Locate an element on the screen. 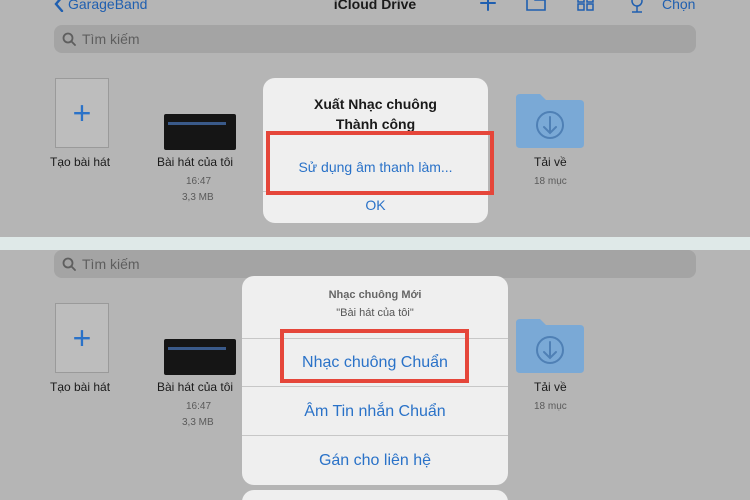 Image resolution: width=750 pixels, height=500 pixels. plus-icon is located at coordinates (488, 7).